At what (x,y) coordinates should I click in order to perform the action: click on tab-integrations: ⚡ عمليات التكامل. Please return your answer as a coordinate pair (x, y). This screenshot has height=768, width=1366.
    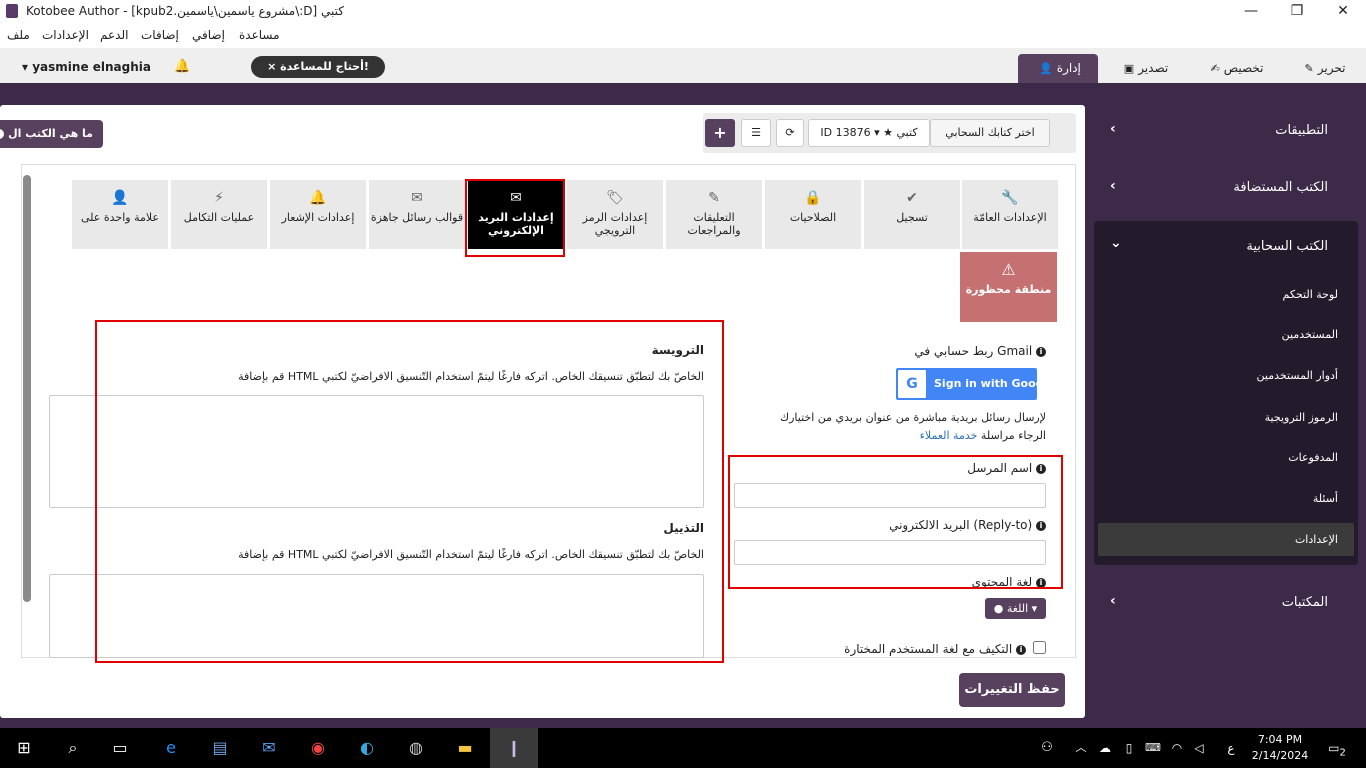
    Looking at the image, I should click on (219, 214).